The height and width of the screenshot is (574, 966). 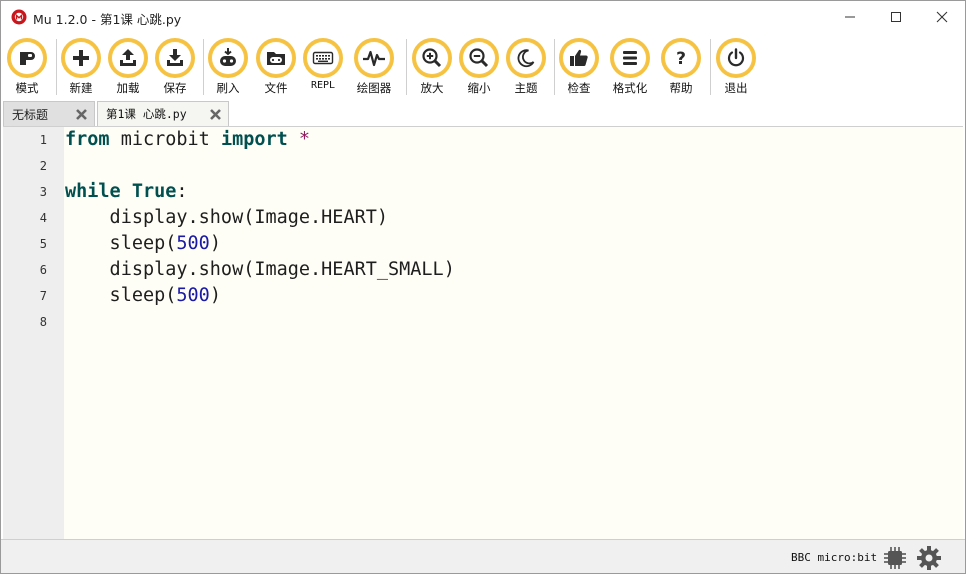 What do you see at coordinates (630, 58) in the screenshot?
I see `lines-icon` at bounding box center [630, 58].